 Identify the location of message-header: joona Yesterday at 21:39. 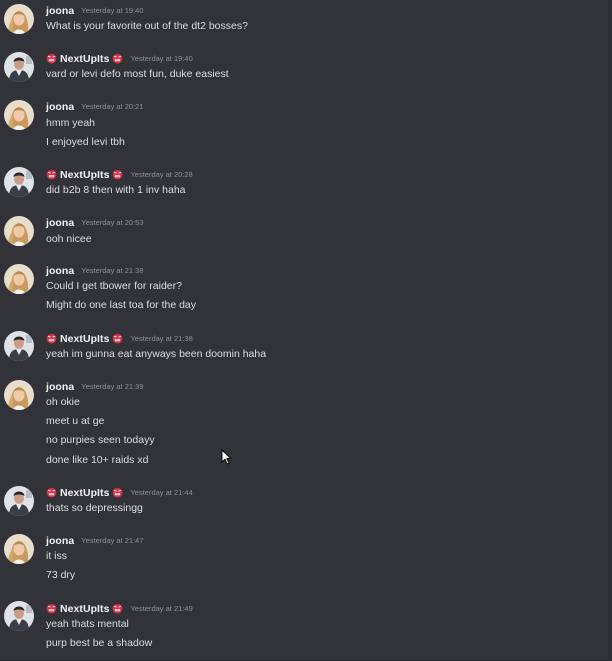
(95, 386).